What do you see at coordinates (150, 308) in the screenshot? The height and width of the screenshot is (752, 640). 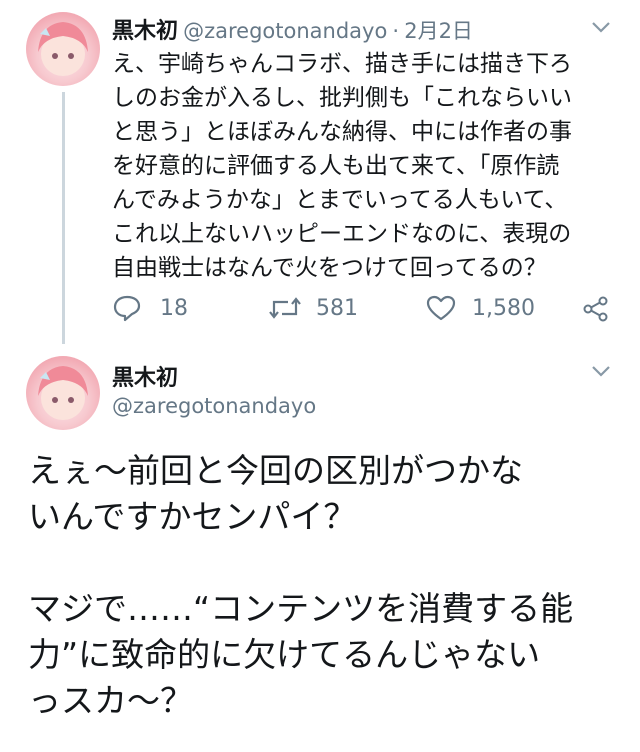 I see `reply-button: 18` at bounding box center [150, 308].